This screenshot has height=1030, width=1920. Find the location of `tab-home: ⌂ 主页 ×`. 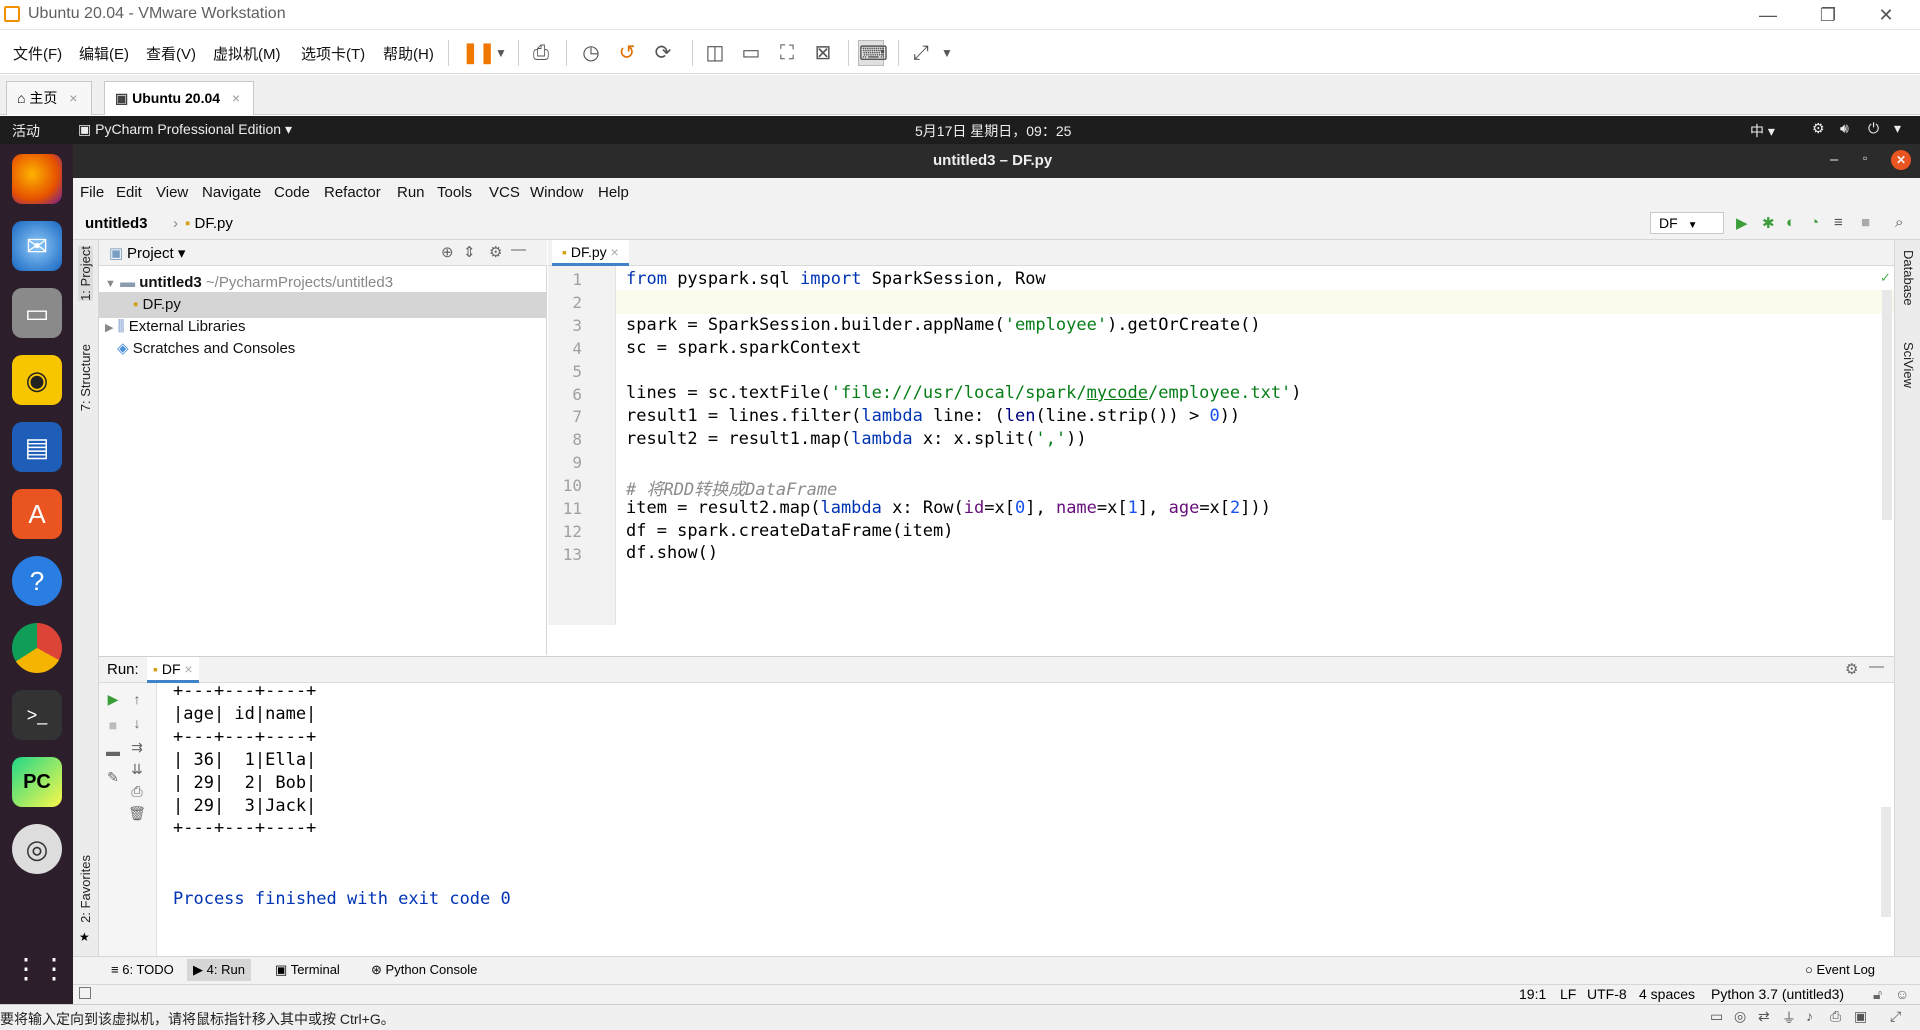

tab-home: ⌂ 主页 × is located at coordinates (49, 98).